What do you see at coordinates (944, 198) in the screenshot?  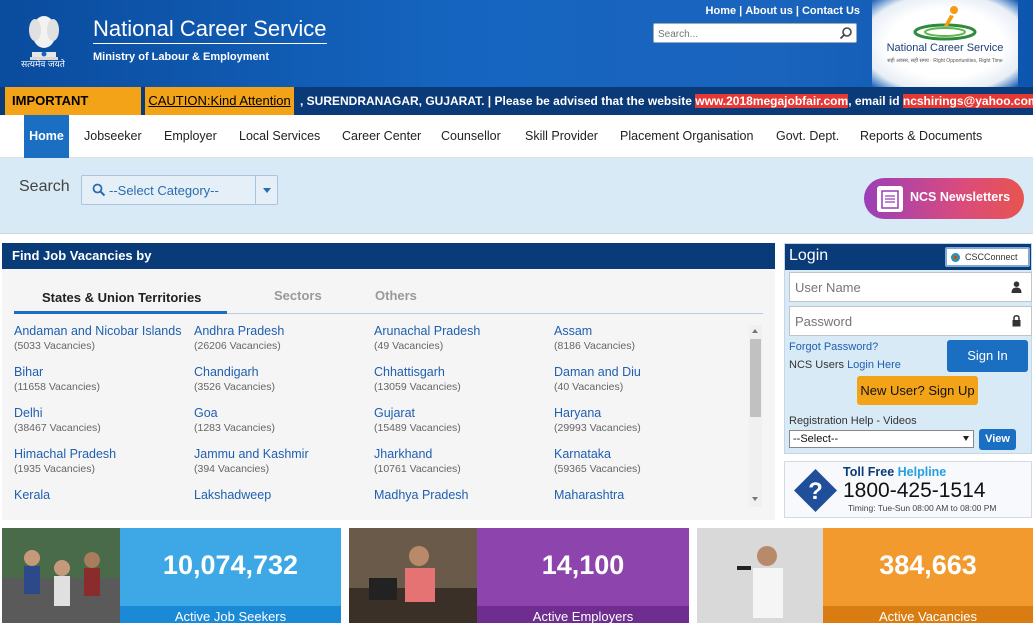 I see `ncs-newsletters-button: NCS Newsletters` at bounding box center [944, 198].